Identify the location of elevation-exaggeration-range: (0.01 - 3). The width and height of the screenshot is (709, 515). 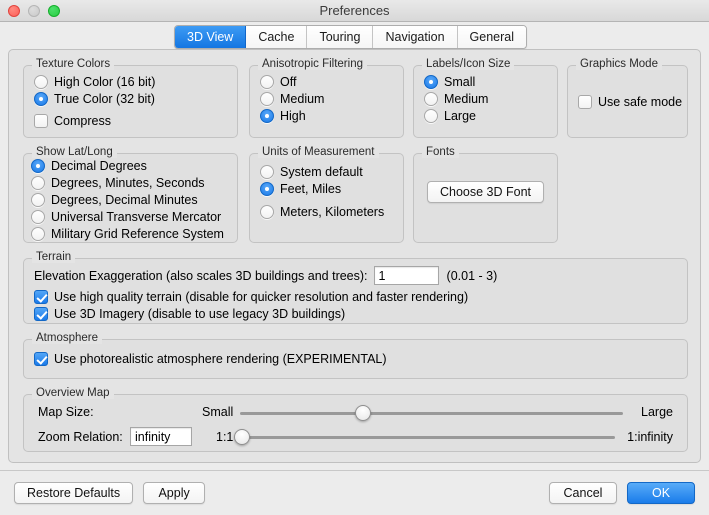
(472, 275).